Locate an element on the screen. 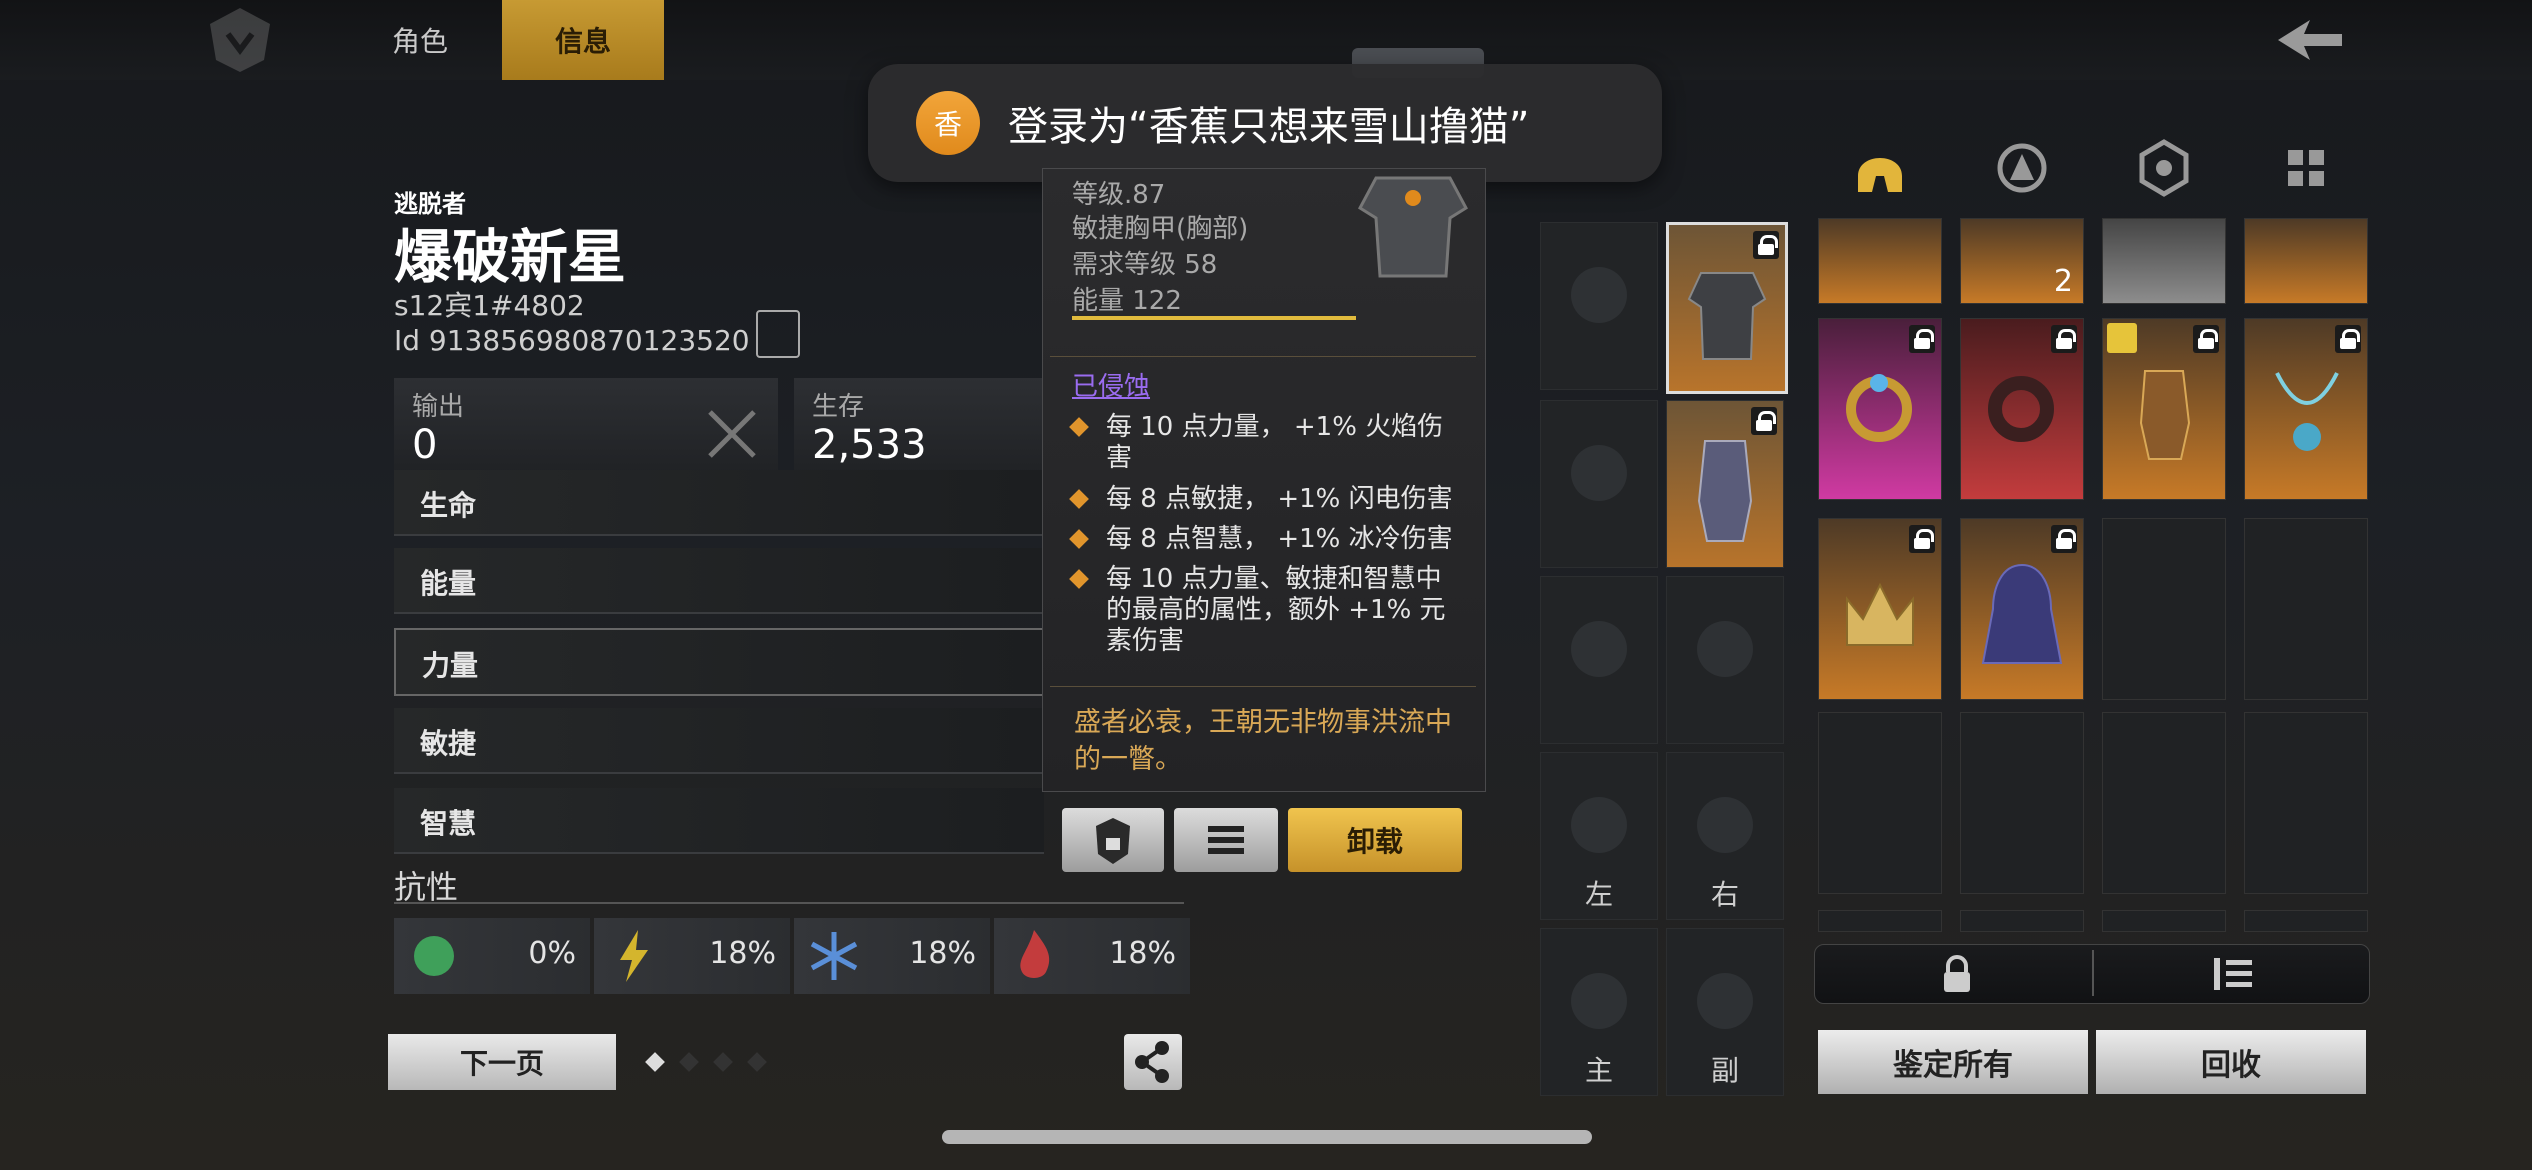 This screenshot has width=2532, height=1170. inventory-item: 2 is located at coordinates (2022, 261).